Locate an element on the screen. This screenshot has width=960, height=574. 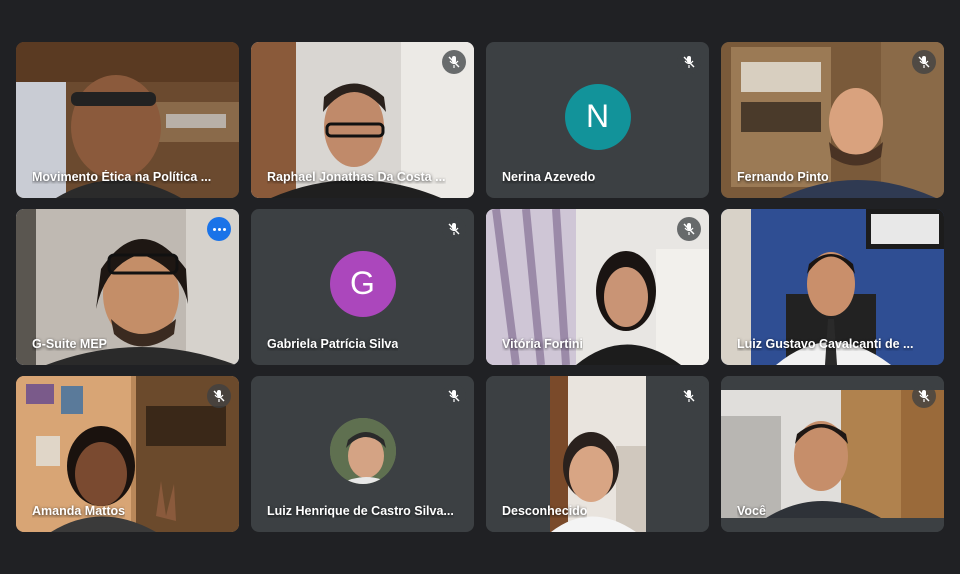
participant-name: Você is located at coordinates (751, 511).